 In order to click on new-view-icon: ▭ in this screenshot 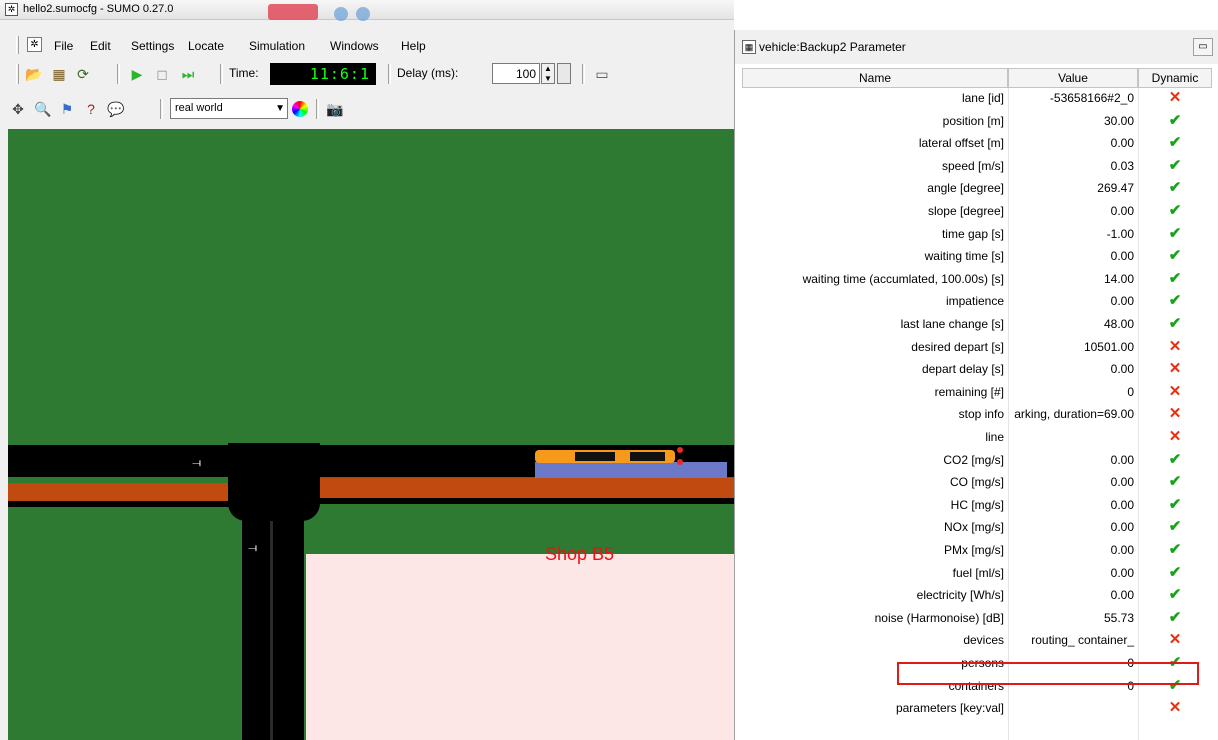, I will do `click(602, 74)`.